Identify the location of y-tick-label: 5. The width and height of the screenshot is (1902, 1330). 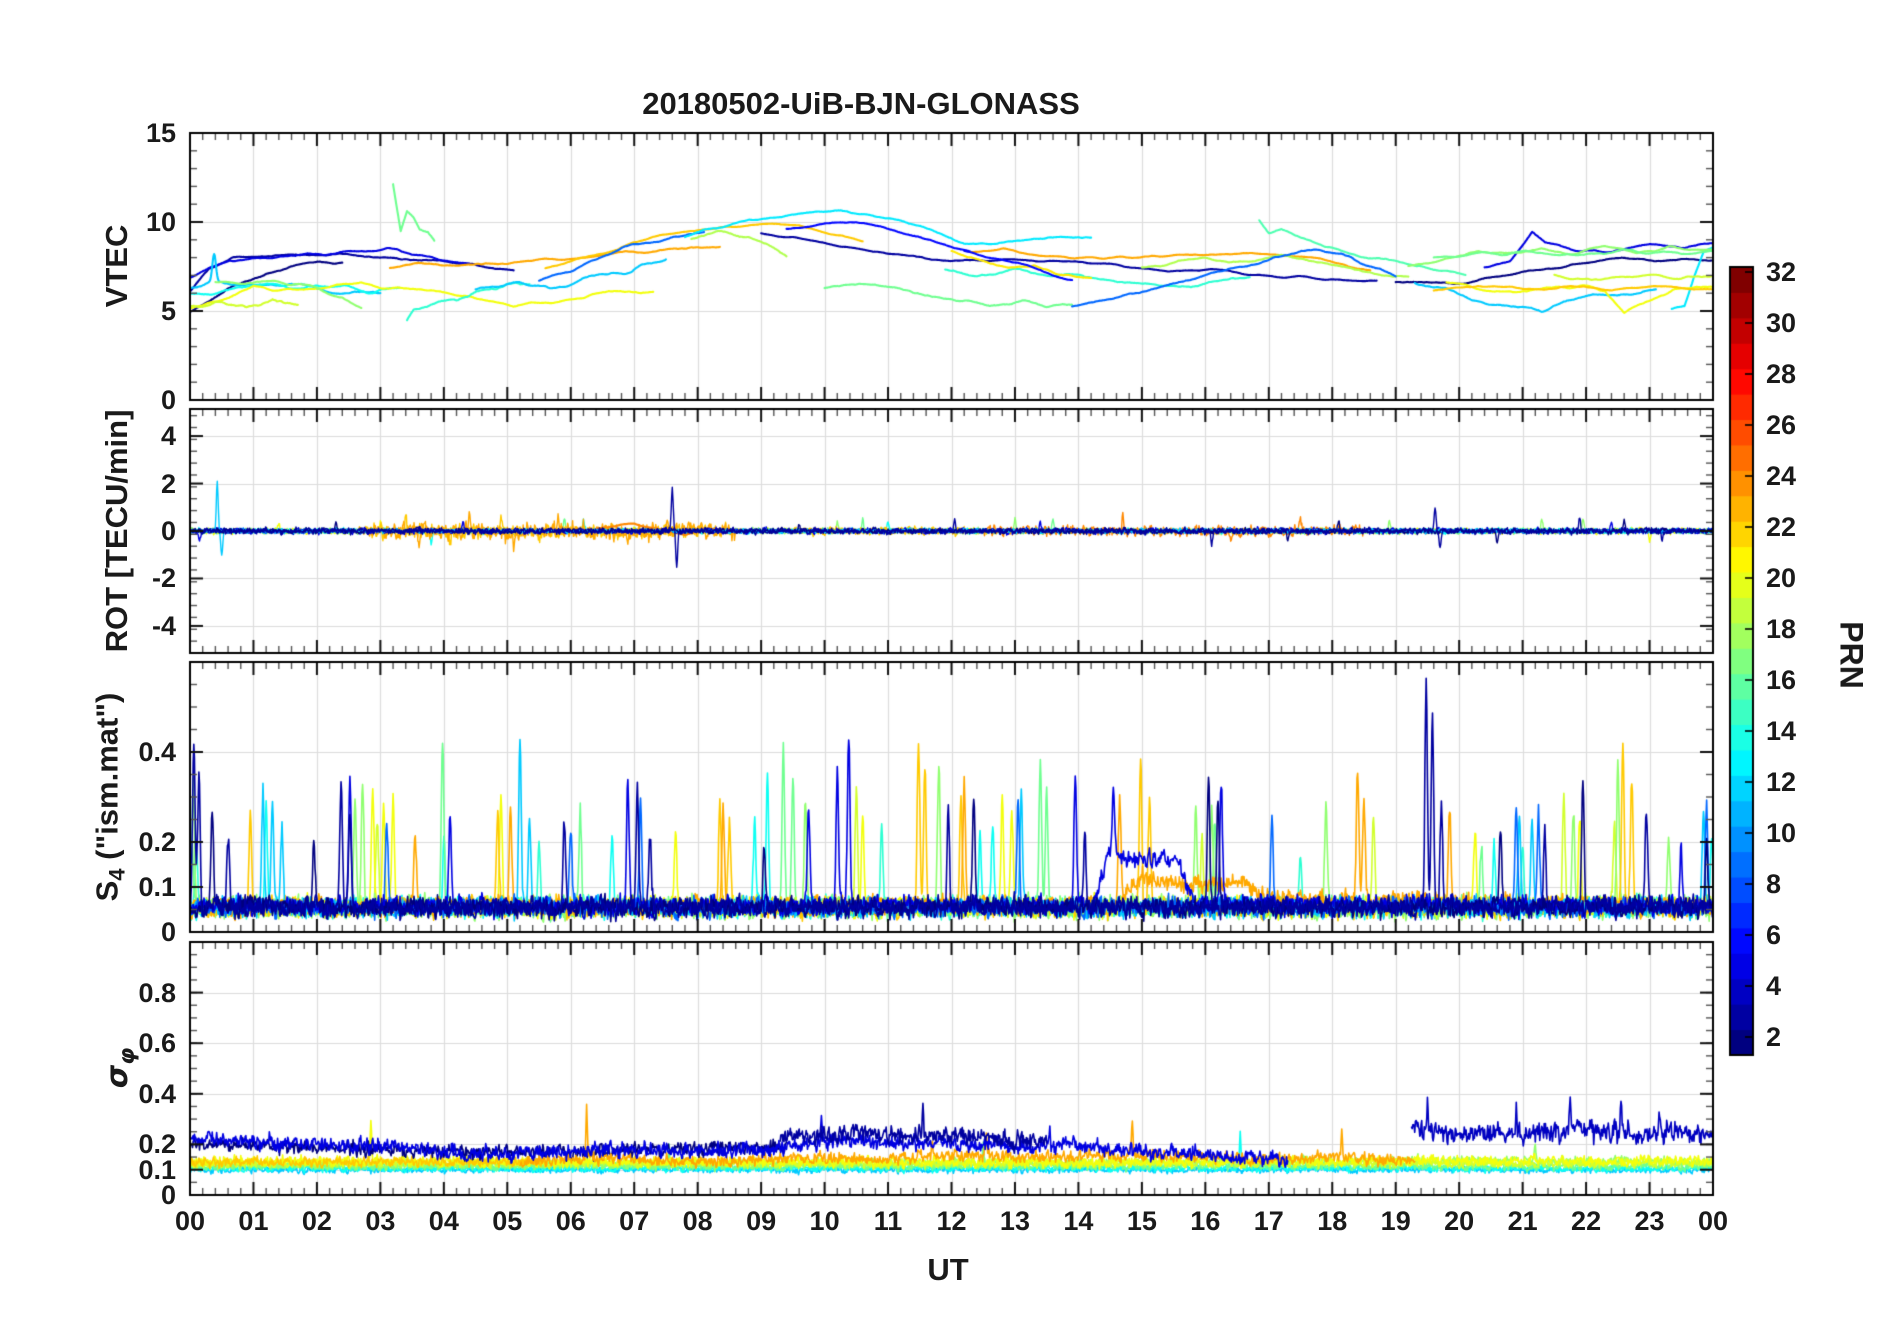
(168, 311).